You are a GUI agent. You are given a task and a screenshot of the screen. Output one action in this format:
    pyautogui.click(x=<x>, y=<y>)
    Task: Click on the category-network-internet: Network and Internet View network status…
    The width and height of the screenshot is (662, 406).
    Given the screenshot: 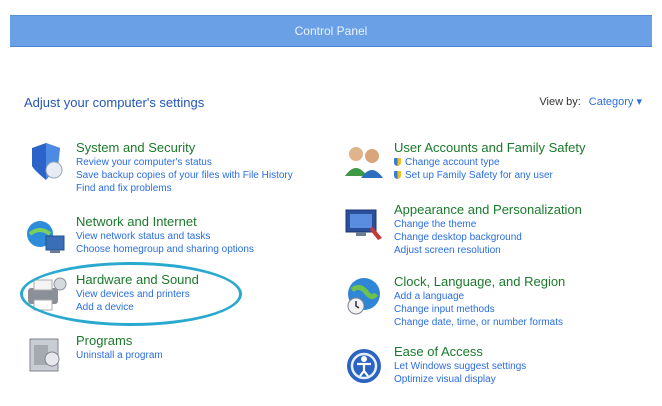 What is the action you would take?
    pyautogui.click(x=139, y=236)
    